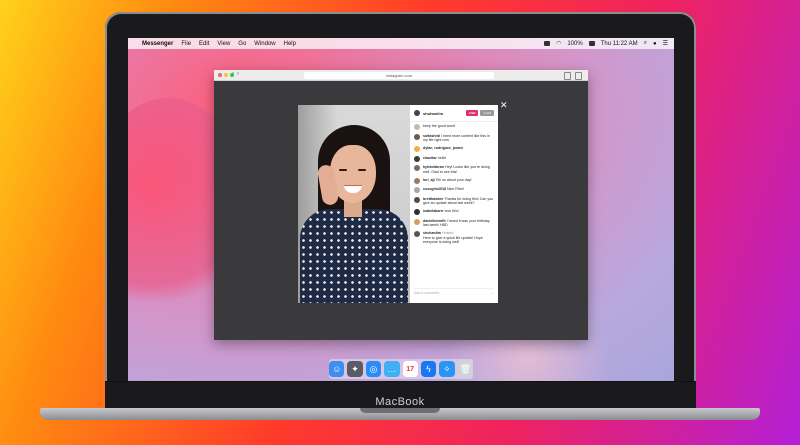 This screenshot has width=800, height=445. I want to click on comment-badge: Hosted, so click(447, 233).